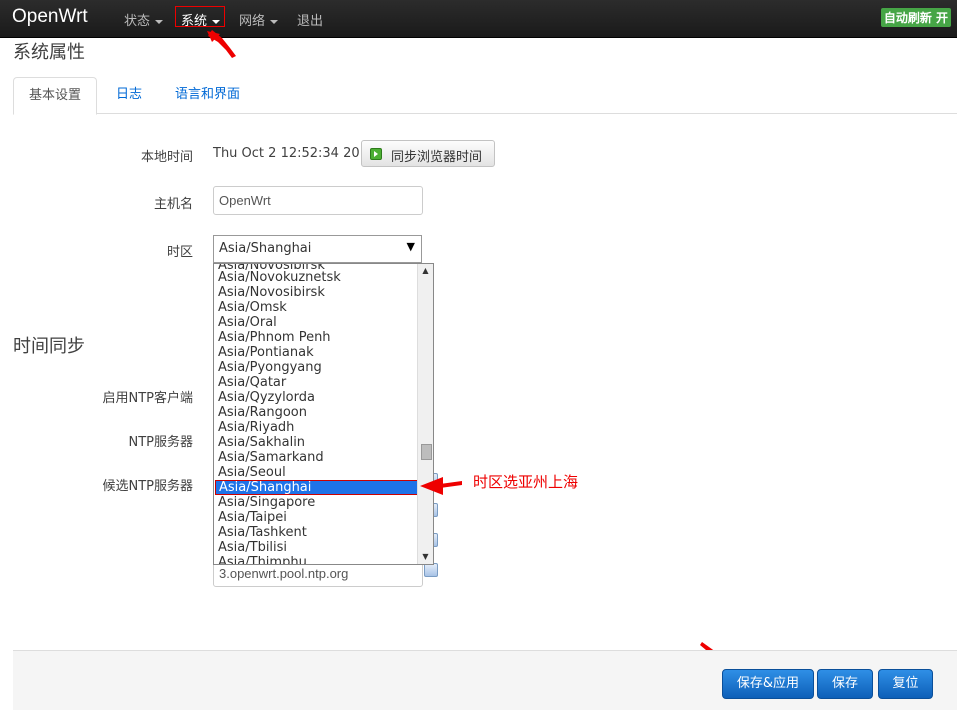 This screenshot has height=710, width=957. What do you see at coordinates (768, 684) in the screenshot?
I see `save-apply-button: 保存&应用` at bounding box center [768, 684].